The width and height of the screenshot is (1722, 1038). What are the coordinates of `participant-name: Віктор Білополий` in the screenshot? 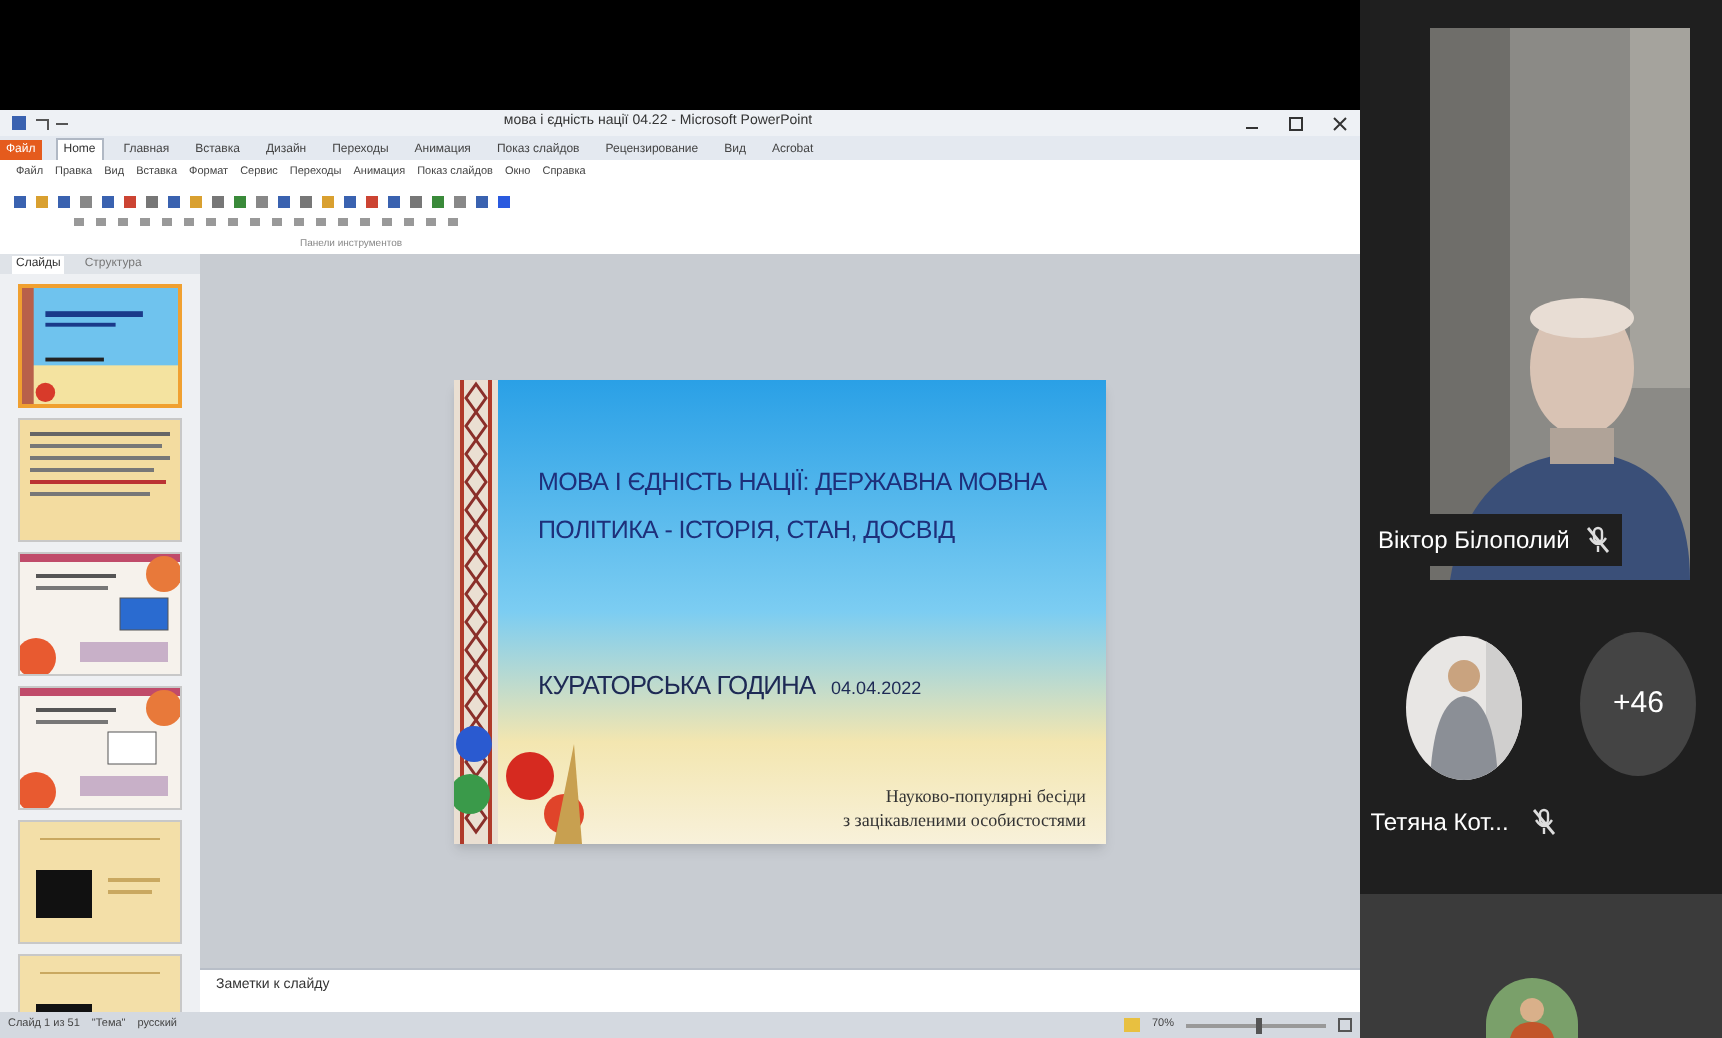 It's located at (1474, 541).